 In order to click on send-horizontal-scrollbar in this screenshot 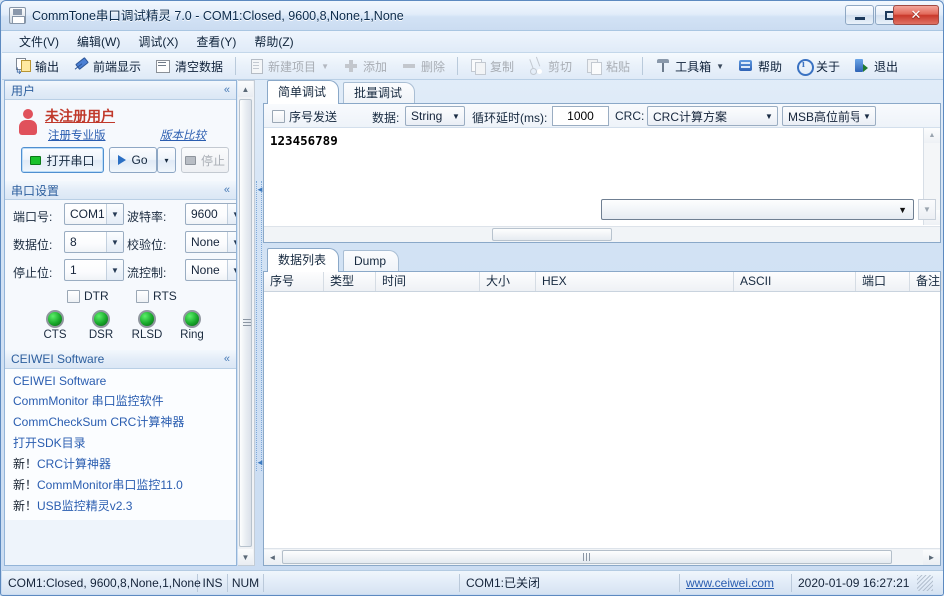, I will do `click(602, 234)`.